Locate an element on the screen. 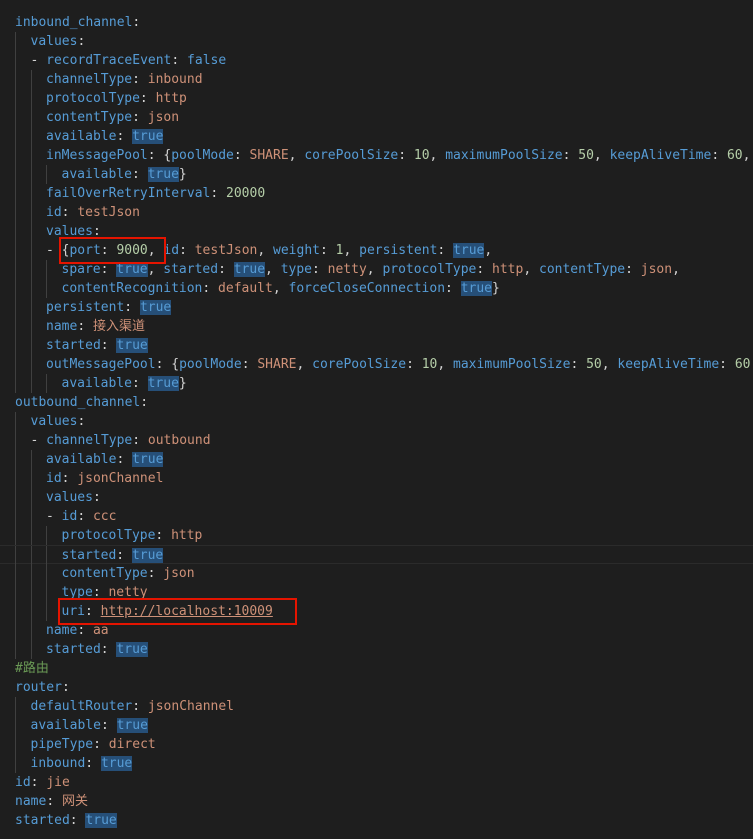 Image resolution: width=753 pixels, height=839 pixels. yaml-key: type is located at coordinates (77, 592).